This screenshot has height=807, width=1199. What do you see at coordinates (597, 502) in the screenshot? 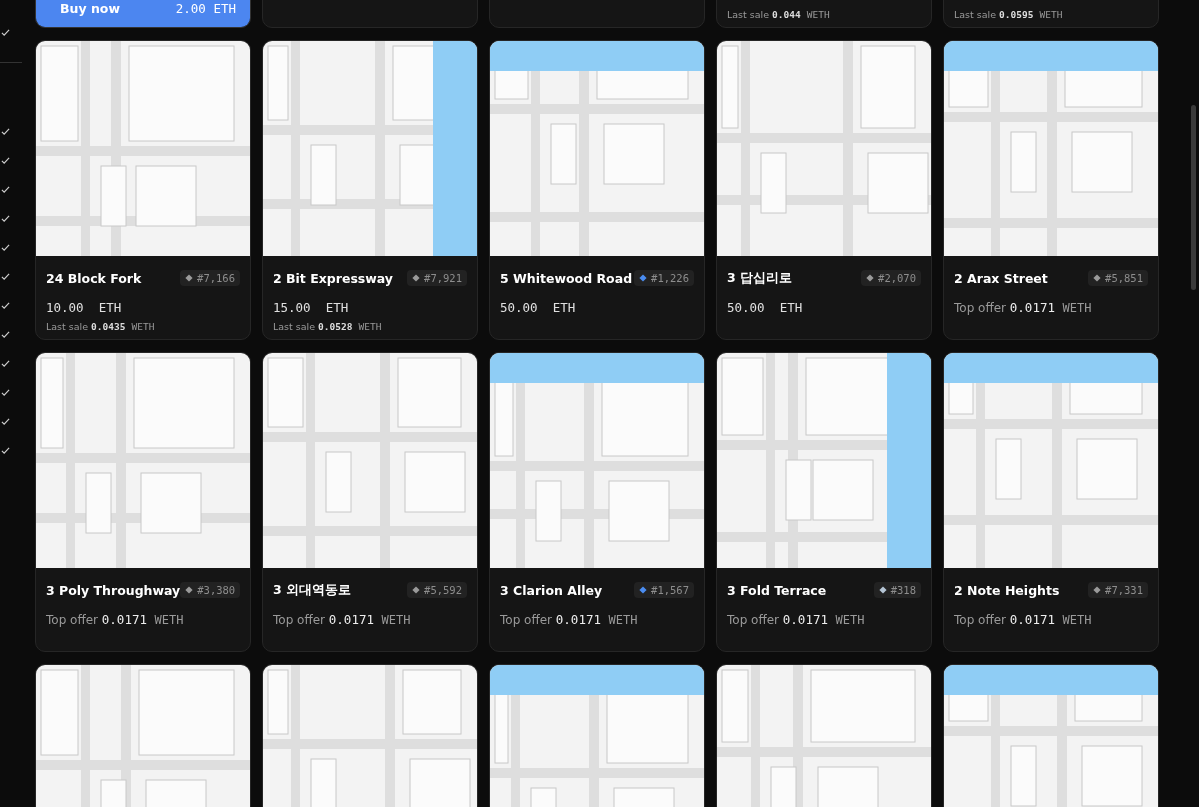
I see `nft-card: 3 Clarion Alley #1,567 Top offer 0.0171 WETH` at bounding box center [597, 502].